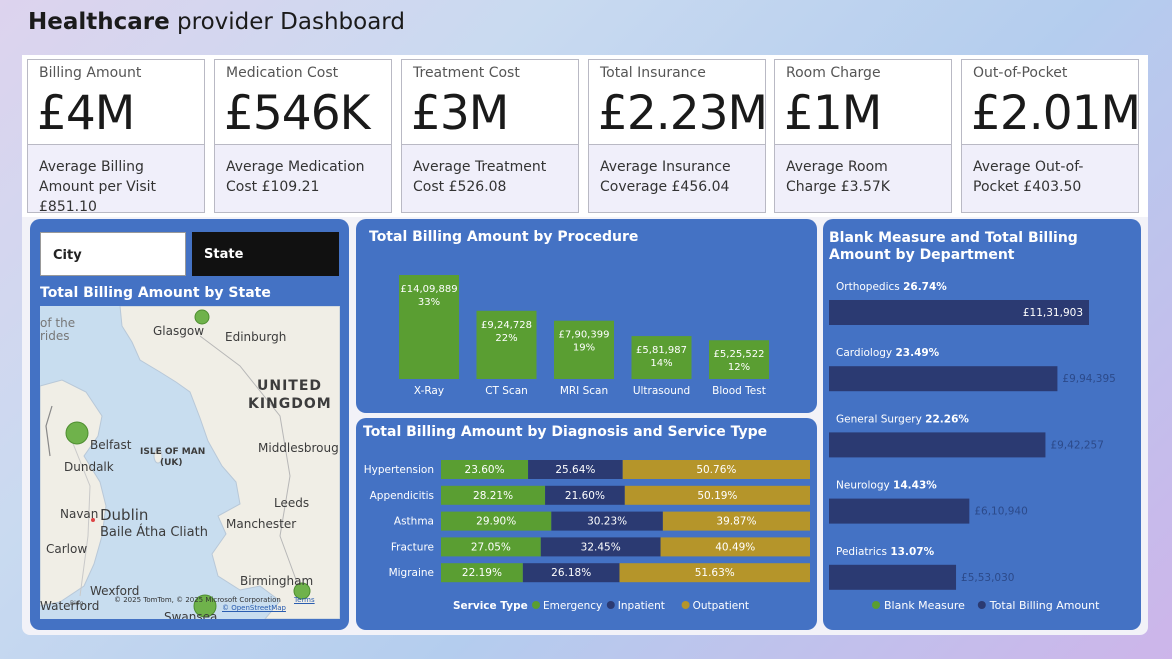 Image resolution: width=1172 pixels, height=659 pixels. I want to click on kpi-subtext: Average Treatment Cost £526.08, so click(490, 178).